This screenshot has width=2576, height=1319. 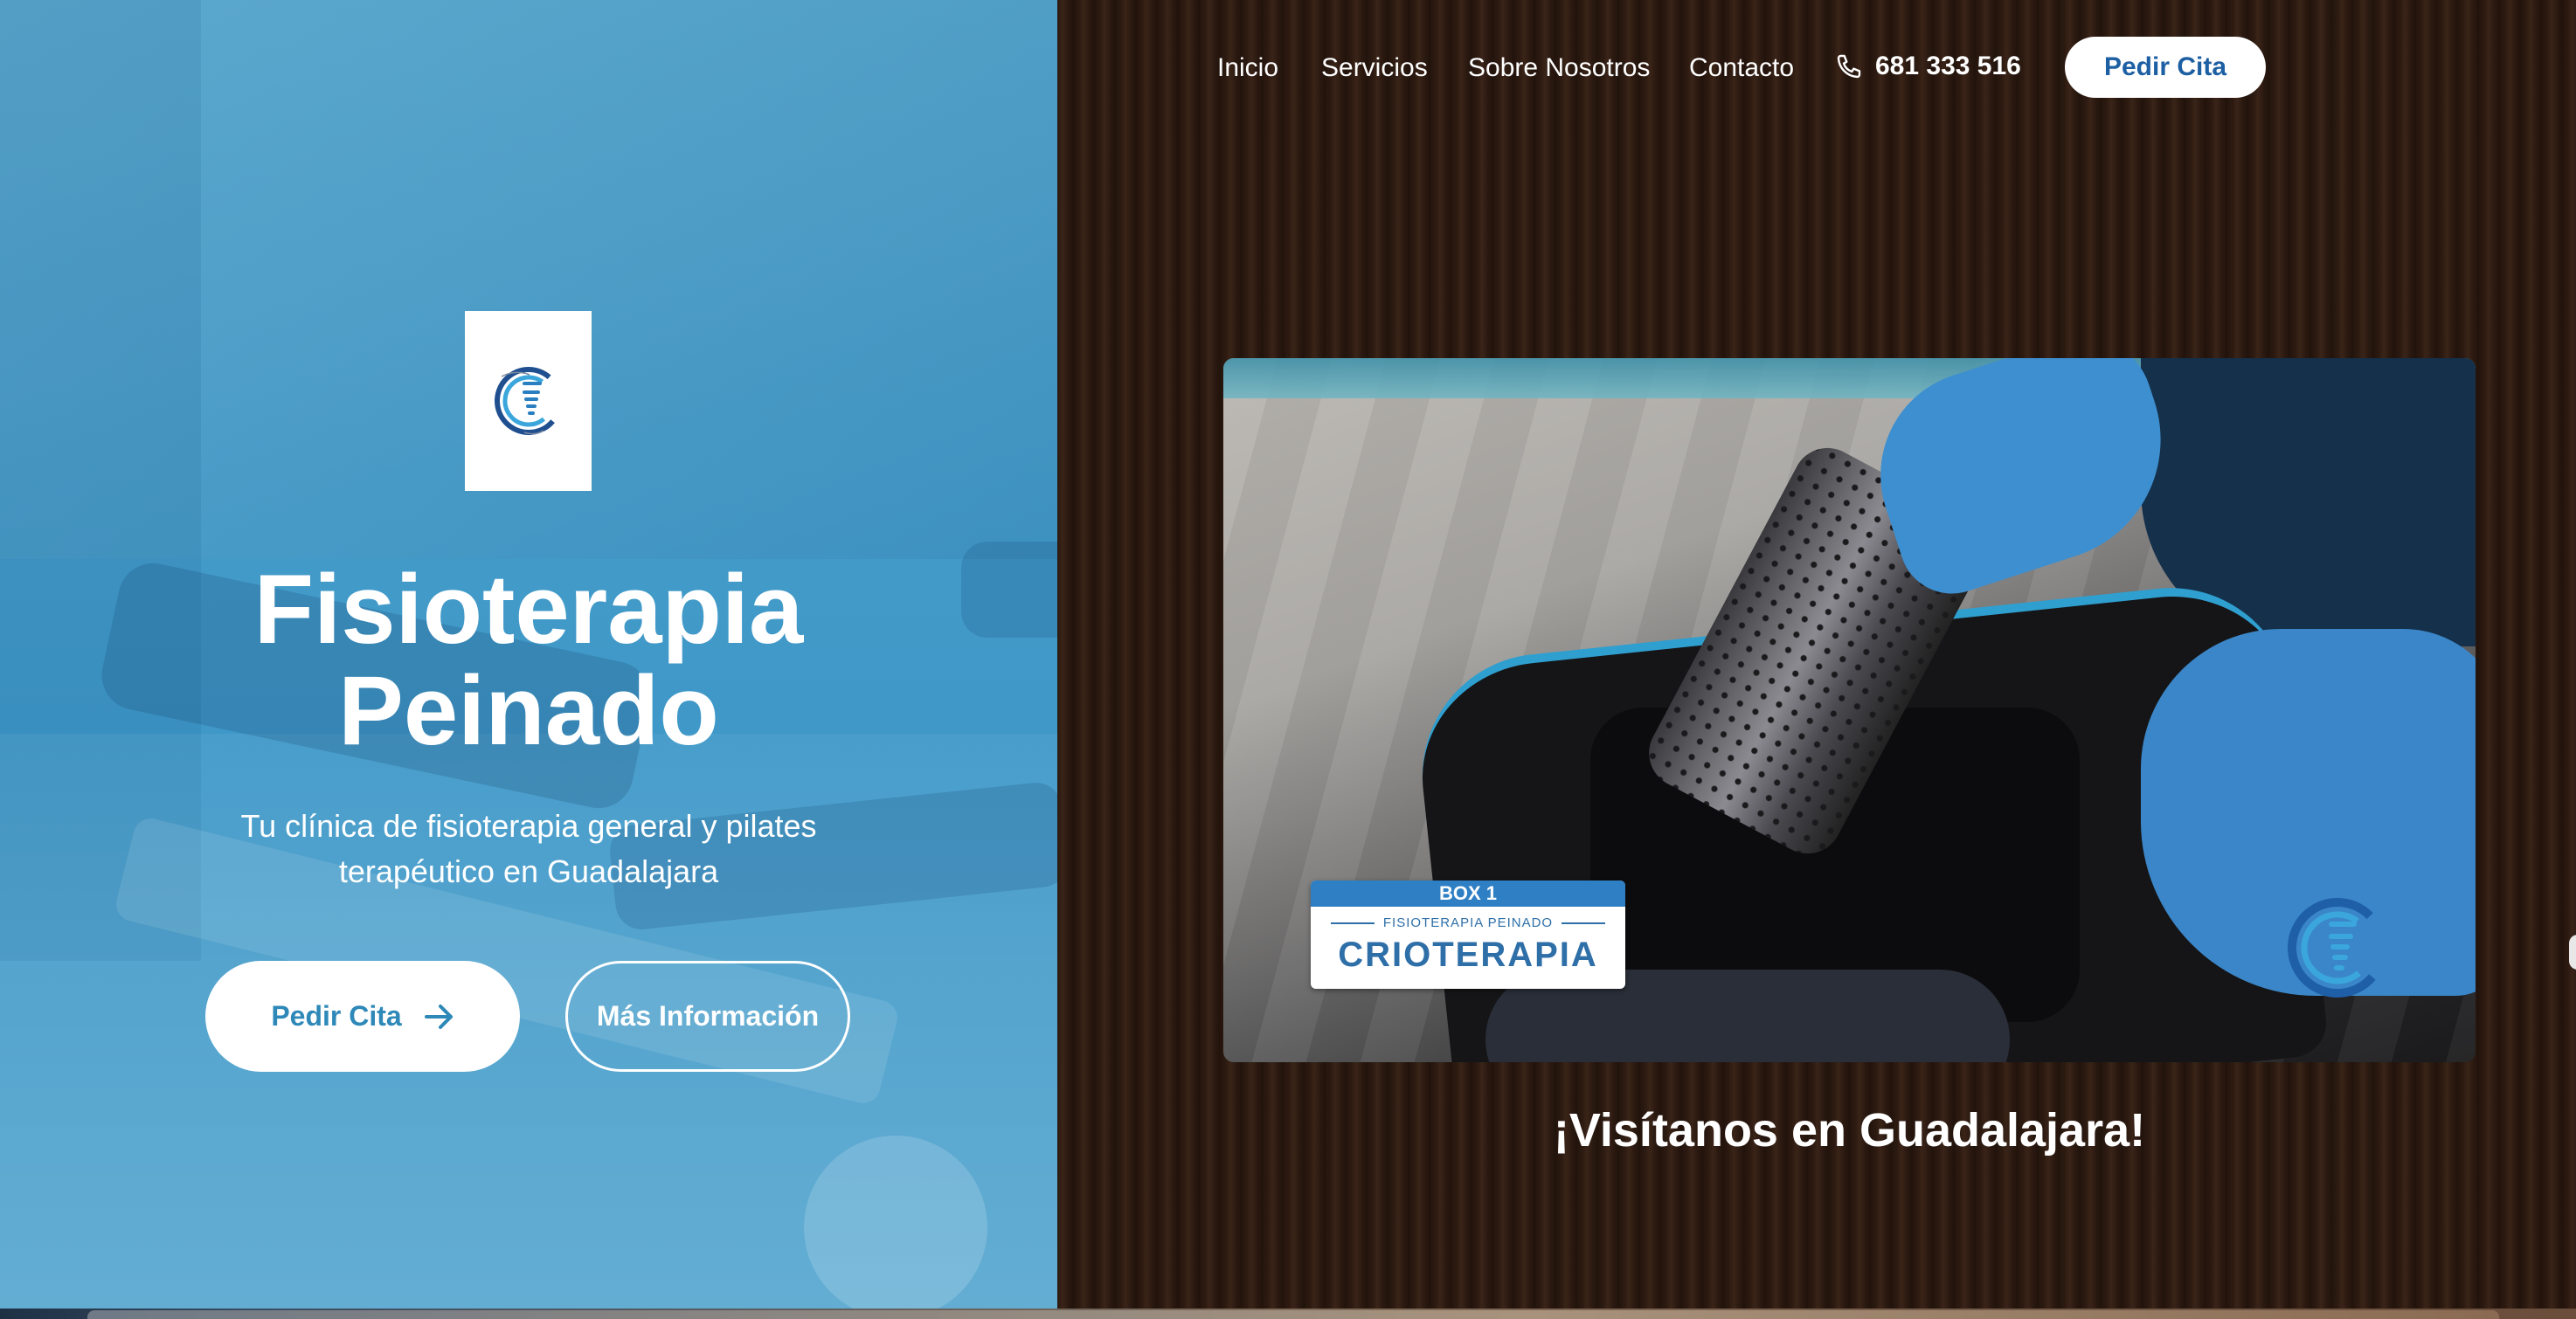 I want to click on bottom-strip, so click(x=1288, y=1314).